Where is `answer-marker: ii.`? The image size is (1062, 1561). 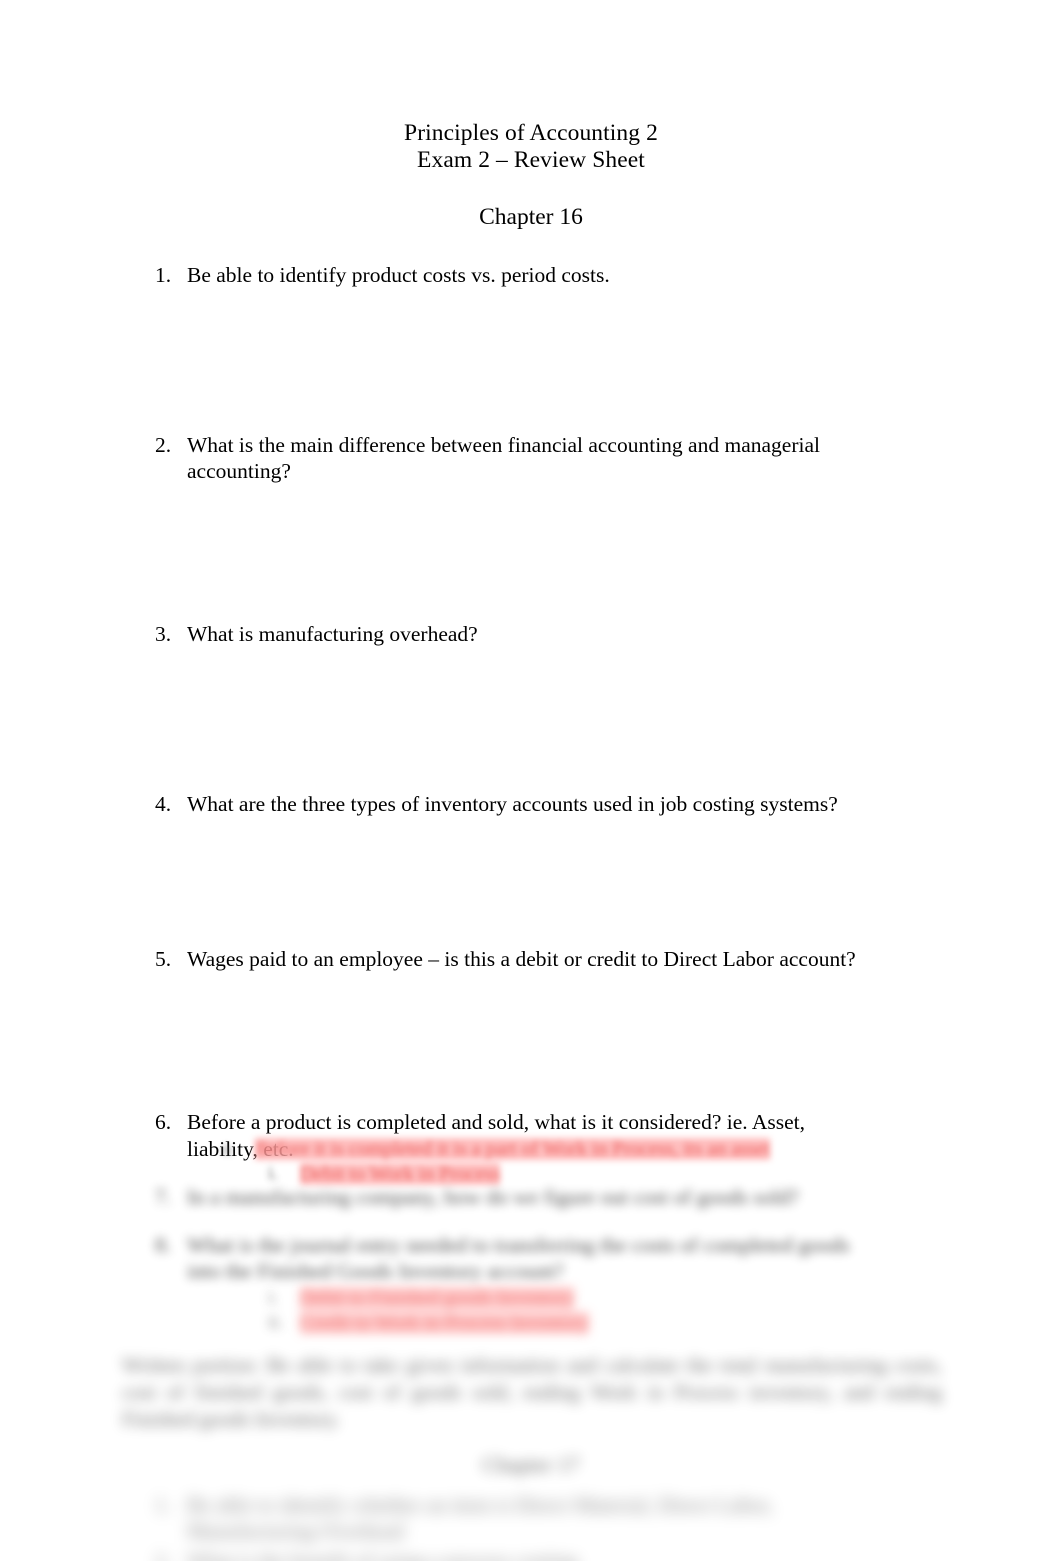 answer-marker: ii. is located at coordinates (276, 1322).